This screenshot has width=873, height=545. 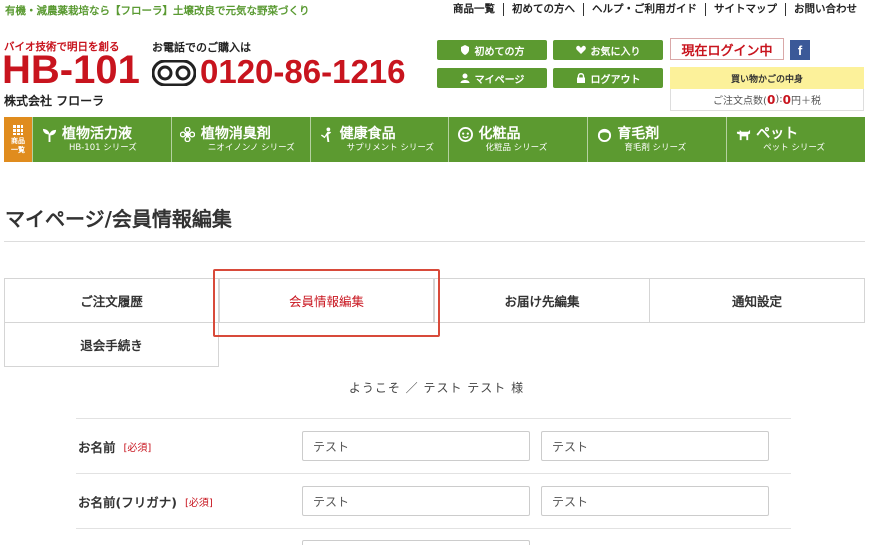 I want to click on hair-icon, so click(x=604, y=134).